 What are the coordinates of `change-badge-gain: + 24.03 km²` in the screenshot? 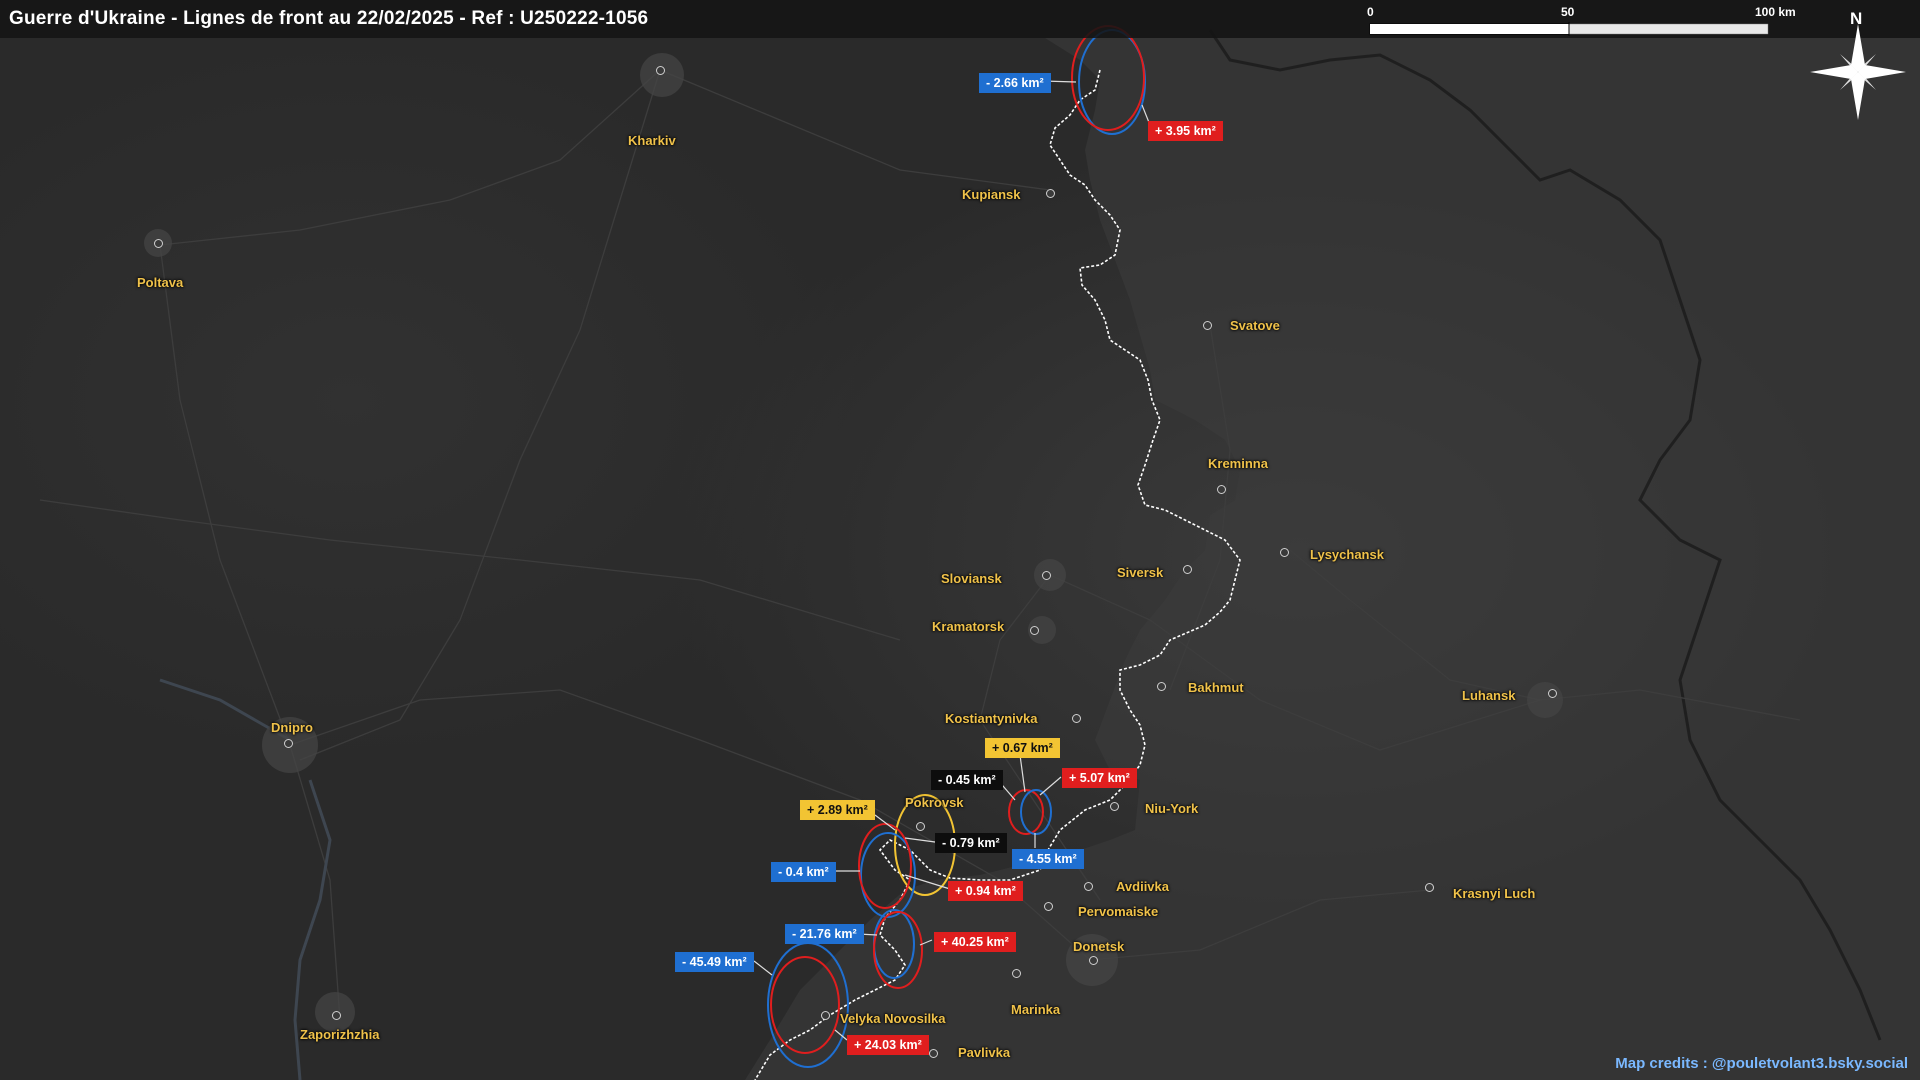 It's located at (888, 1045).